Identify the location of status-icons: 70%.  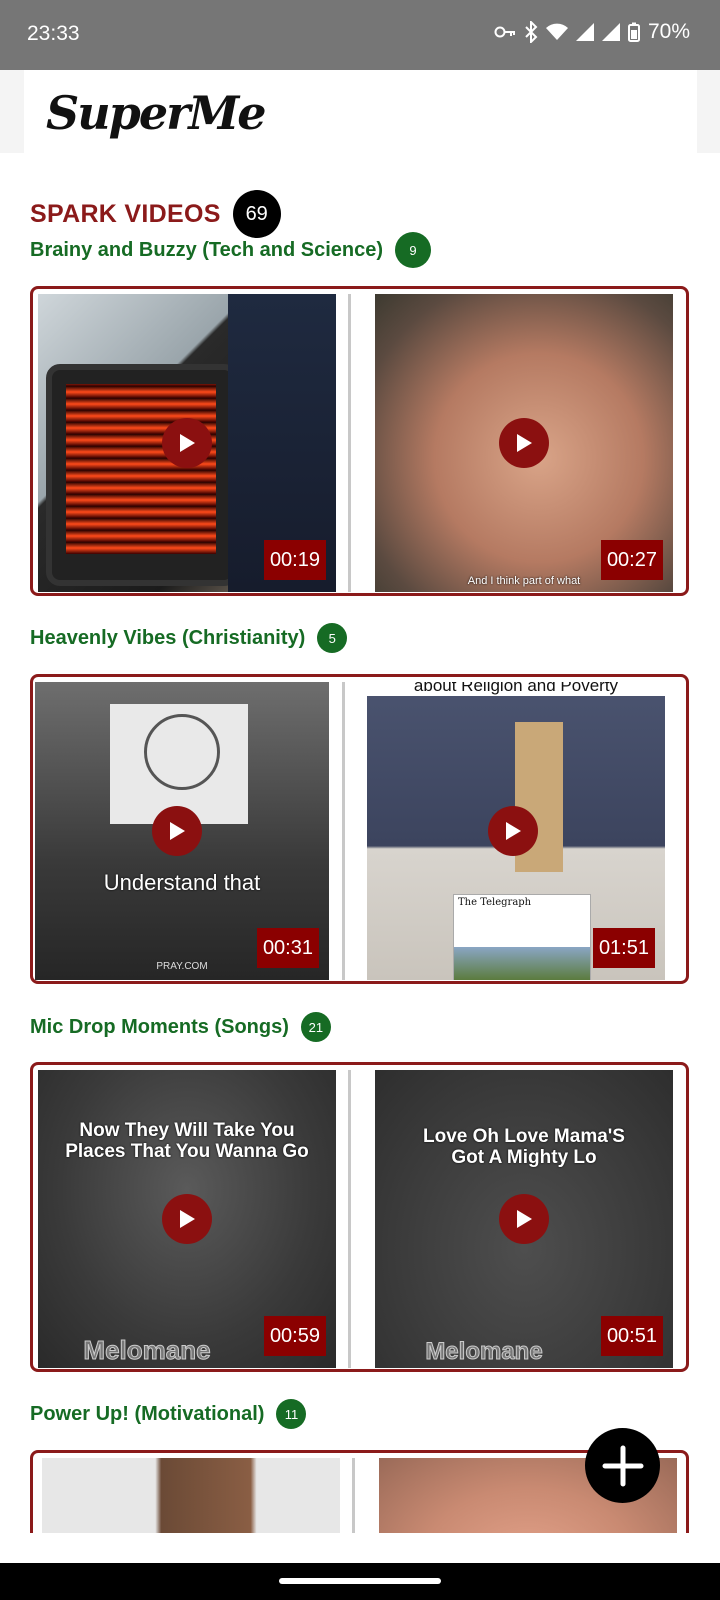
(592, 32).